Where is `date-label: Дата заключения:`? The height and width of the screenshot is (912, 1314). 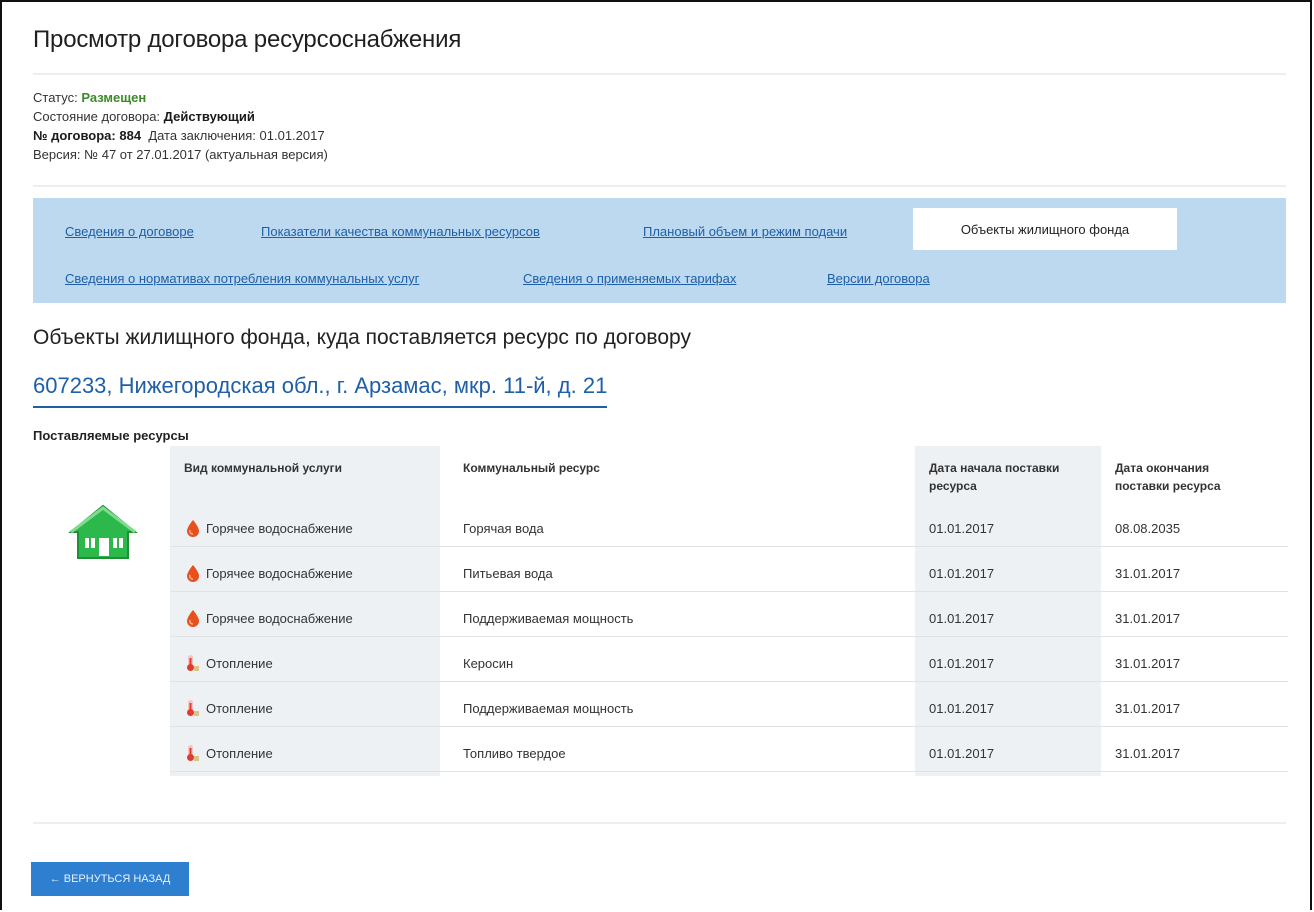
date-label: Дата заключения: is located at coordinates (202, 135).